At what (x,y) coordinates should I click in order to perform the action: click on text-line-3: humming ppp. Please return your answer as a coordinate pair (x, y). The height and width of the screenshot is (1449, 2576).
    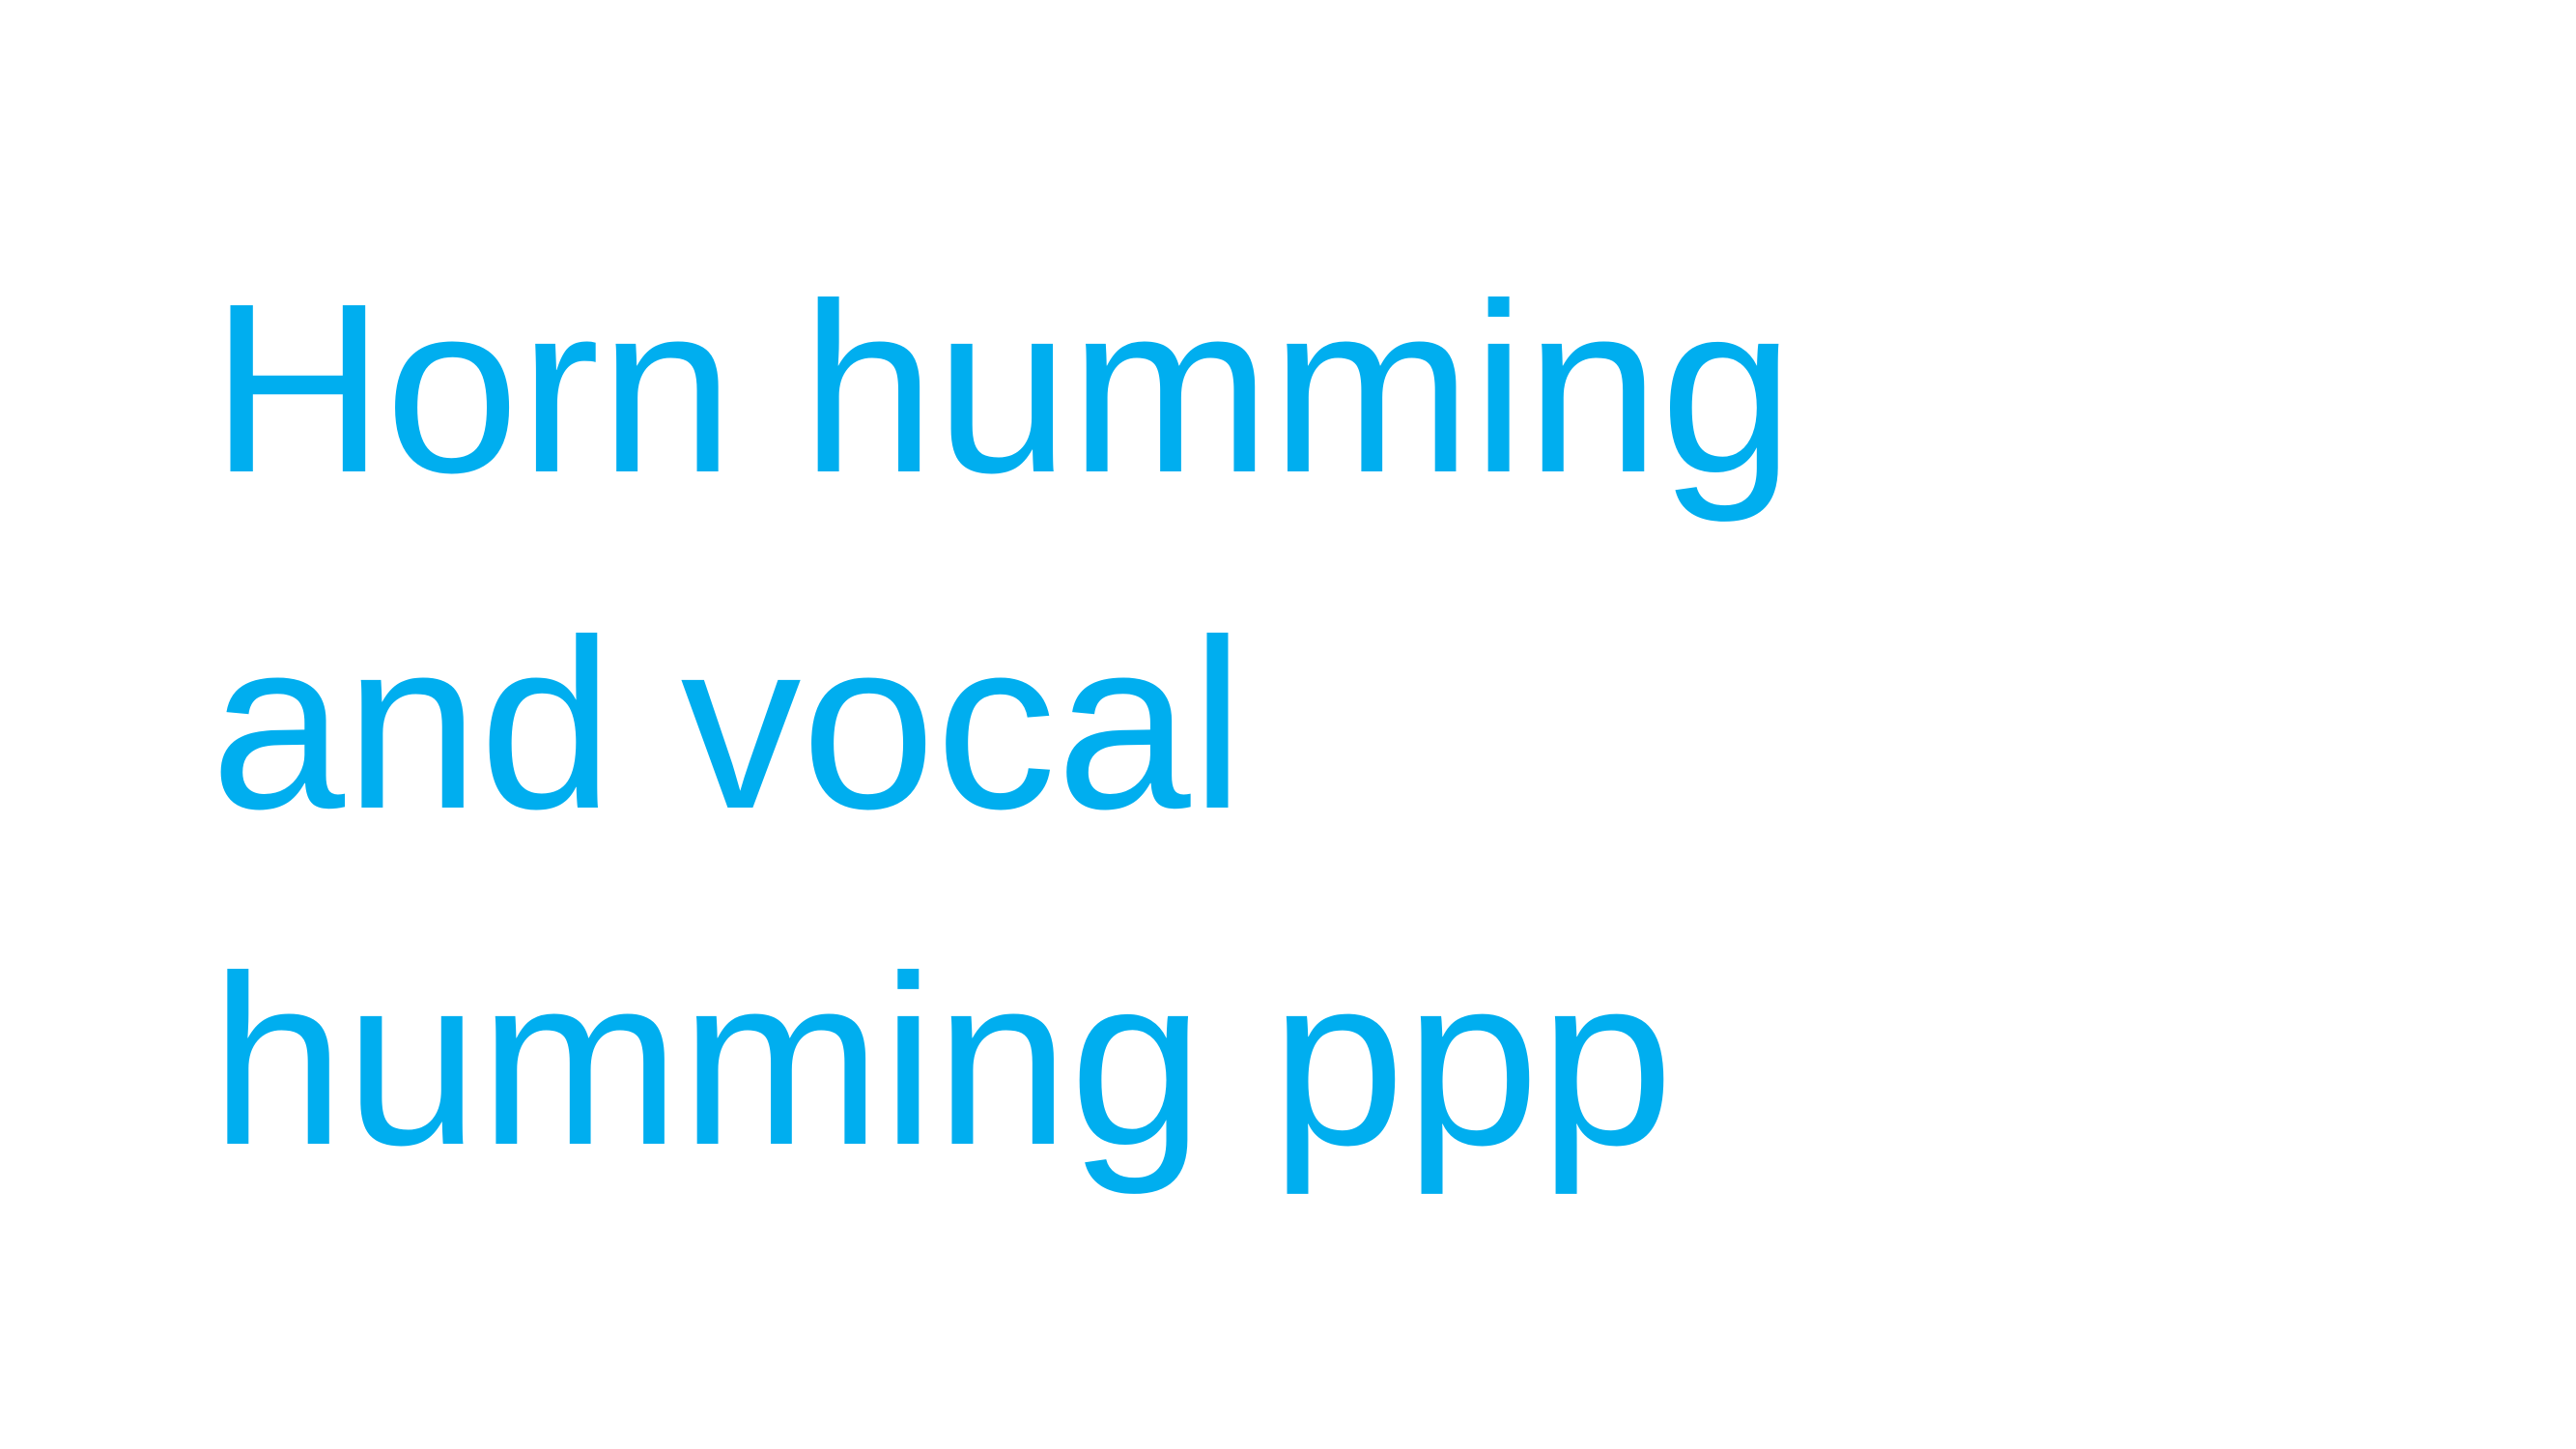
    Looking at the image, I should click on (942, 1060).